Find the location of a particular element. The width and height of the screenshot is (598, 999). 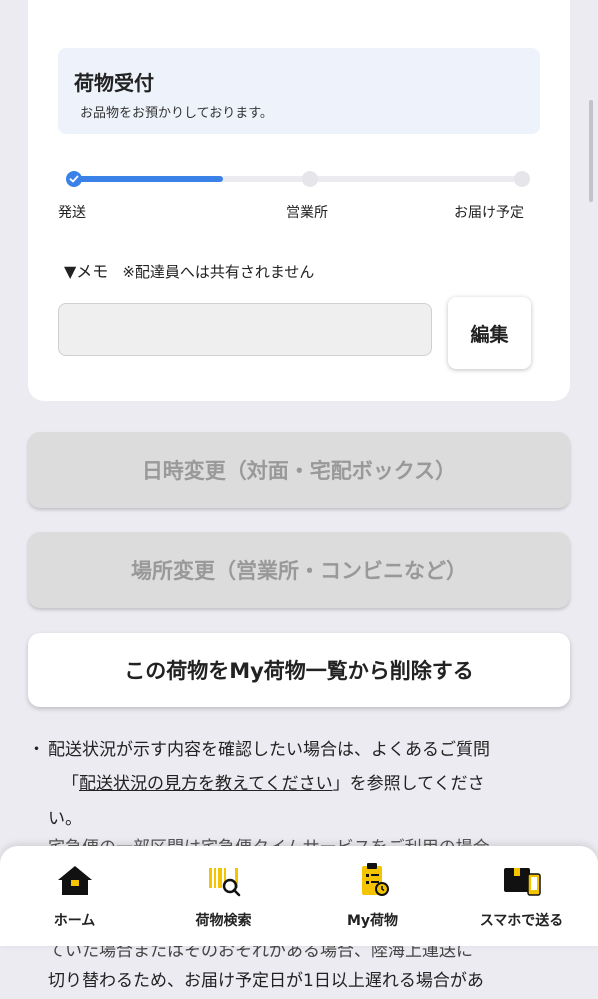

nav-send-by-phone-label: スマホで送る is located at coordinates (521, 921).